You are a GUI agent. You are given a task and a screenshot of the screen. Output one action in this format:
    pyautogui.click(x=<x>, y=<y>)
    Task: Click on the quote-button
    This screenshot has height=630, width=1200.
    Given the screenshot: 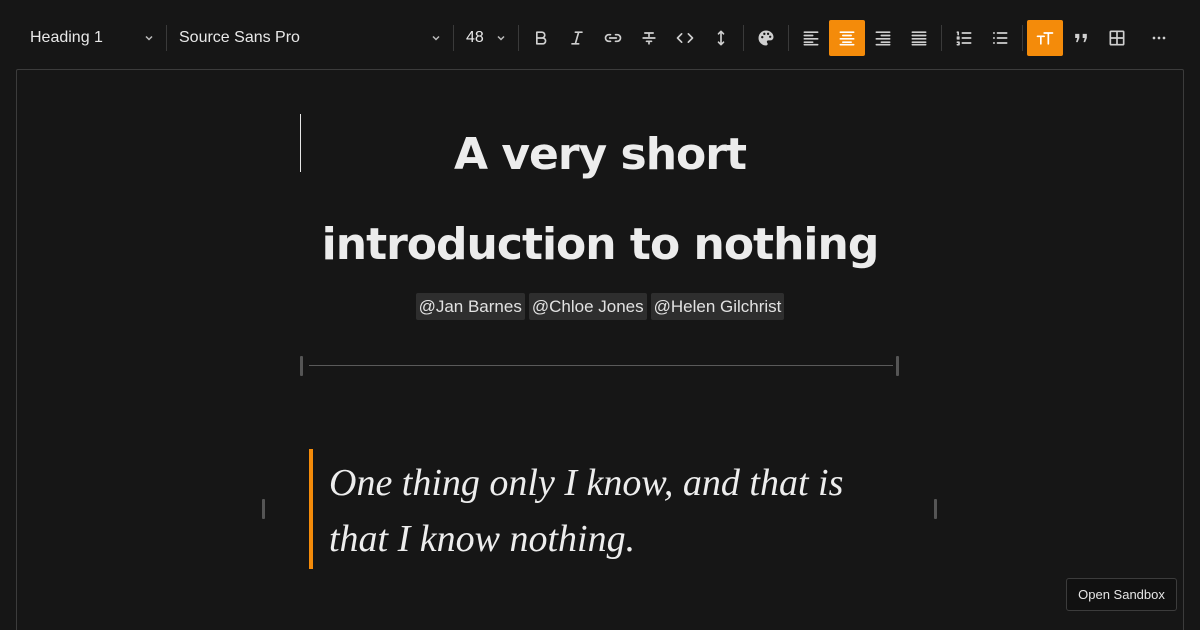 What is the action you would take?
    pyautogui.click(x=1081, y=38)
    